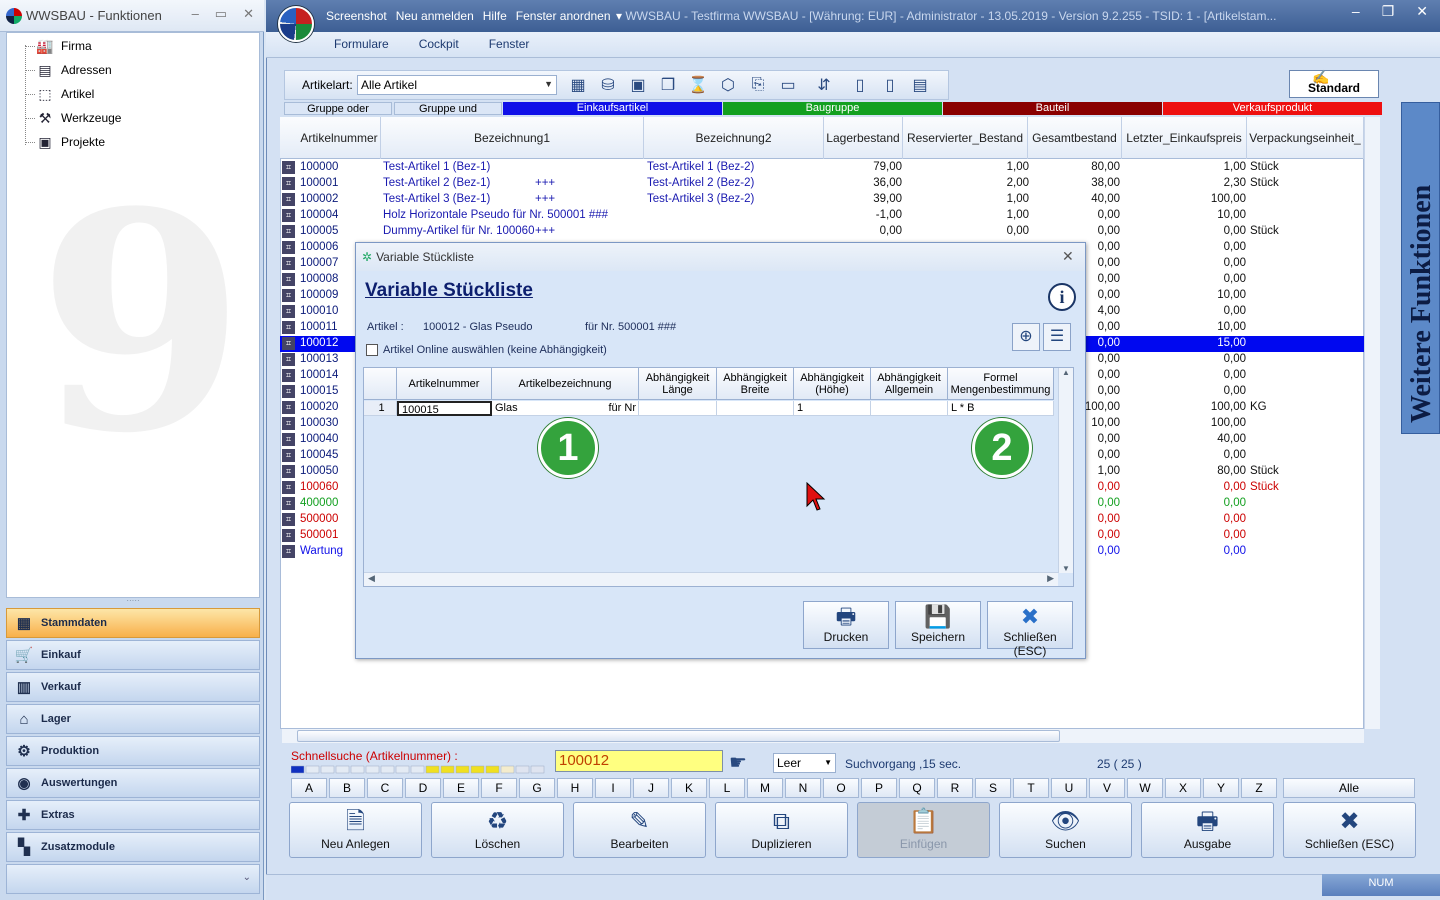  Describe the element at coordinates (457, 85) in the screenshot. I see `artikelart-select: Alle Artikel ▼` at that location.